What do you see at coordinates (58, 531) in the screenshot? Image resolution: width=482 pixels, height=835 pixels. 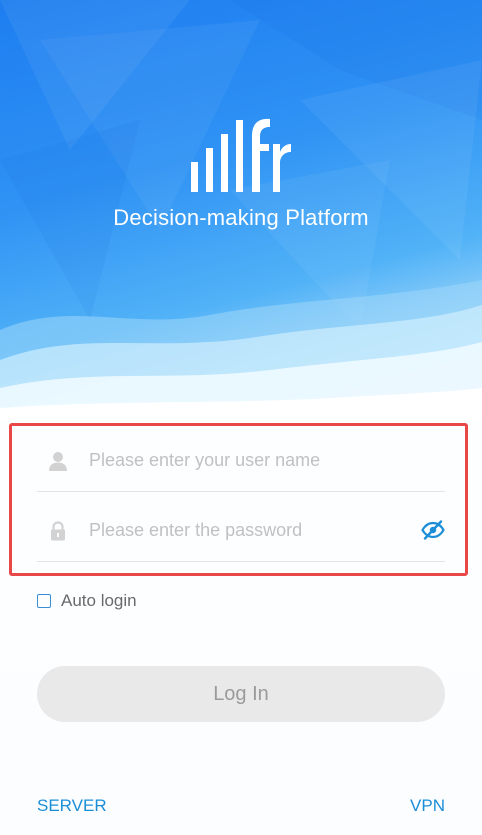 I see `lock-icon` at bounding box center [58, 531].